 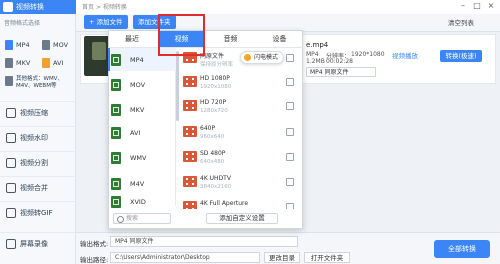 What do you see at coordinates (461, 56) in the screenshot?
I see `convert-button: 转换(极速)` at bounding box center [461, 56].